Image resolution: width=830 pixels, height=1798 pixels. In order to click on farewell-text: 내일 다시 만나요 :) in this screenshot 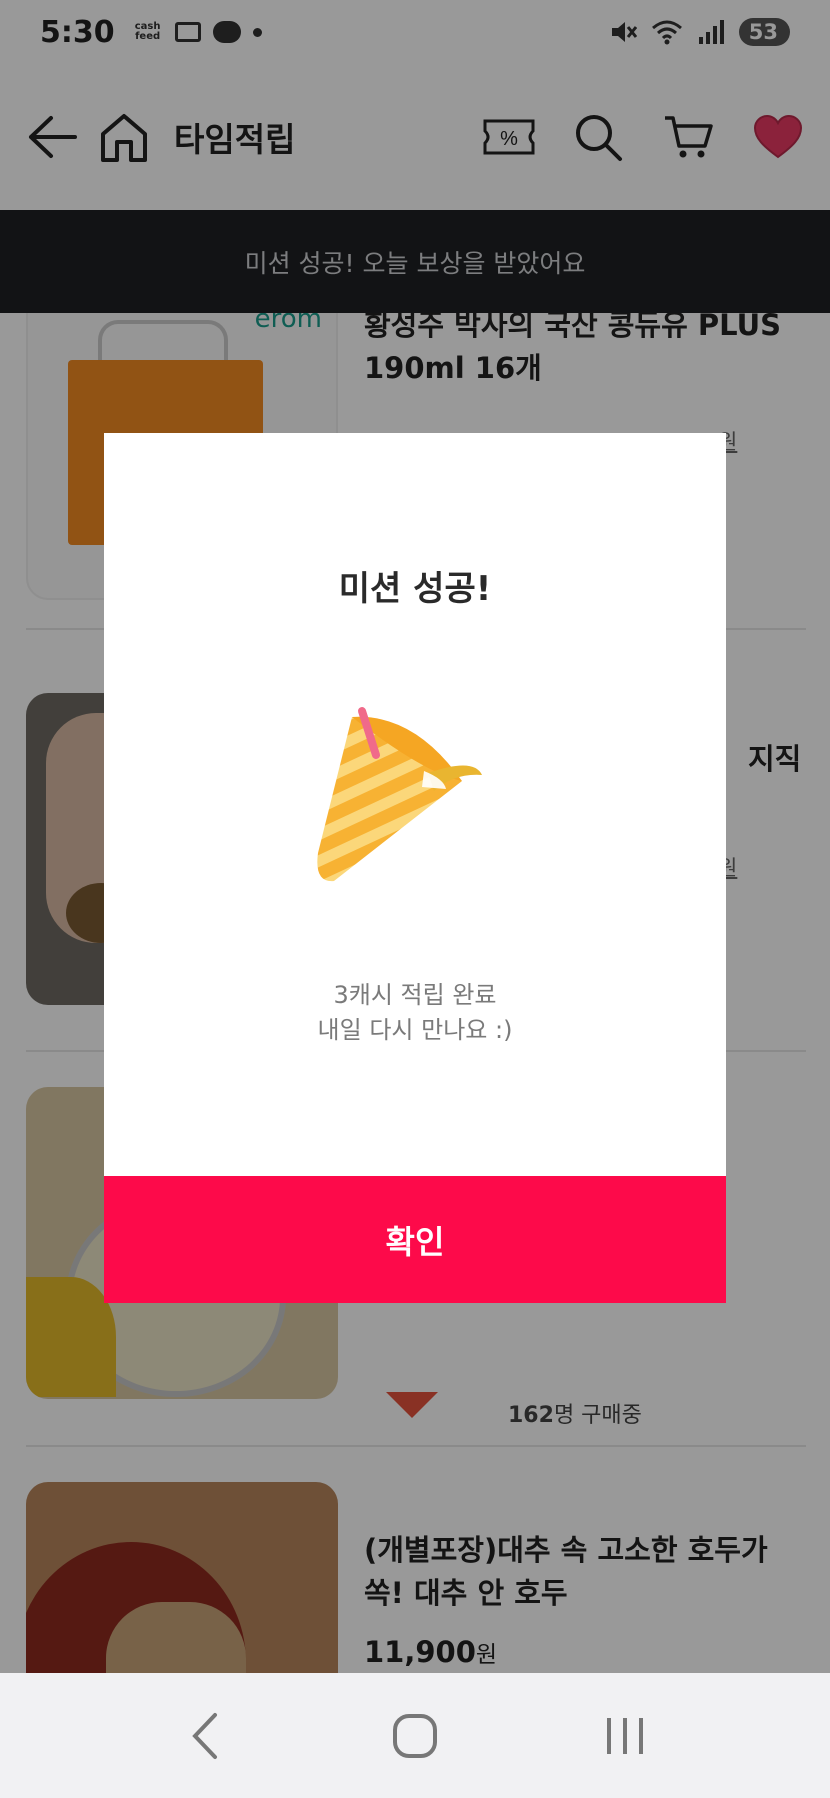, I will do `click(415, 1030)`.